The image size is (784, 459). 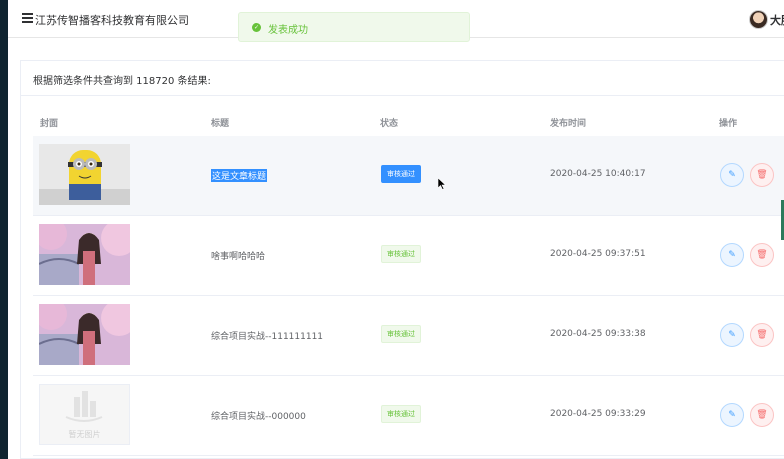 What do you see at coordinates (402, 78) in the screenshot?
I see `results-card-header: 根据筛选条件共查询到 118720 条结果:` at bounding box center [402, 78].